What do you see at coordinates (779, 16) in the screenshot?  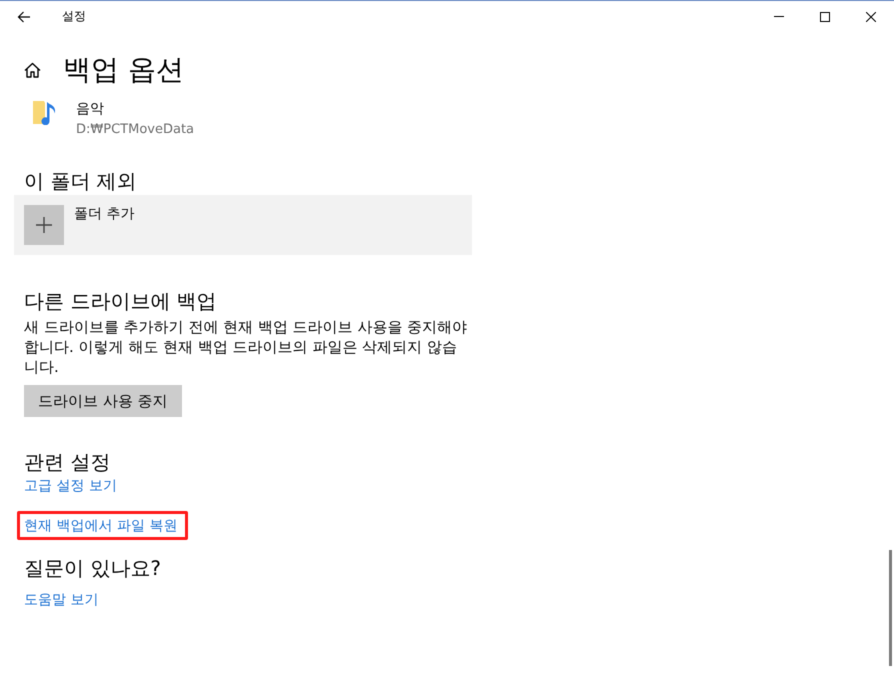 I see `minimize-icon` at bounding box center [779, 16].